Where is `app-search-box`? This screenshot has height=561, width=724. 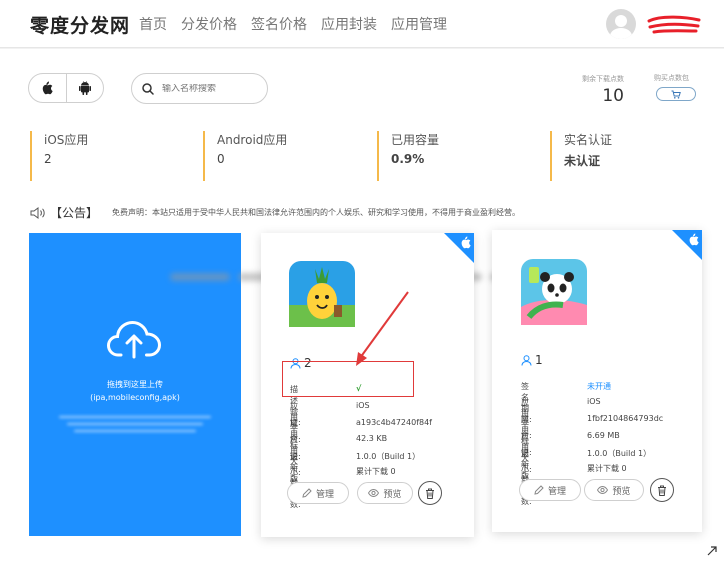
app-search-box is located at coordinates (199, 88).